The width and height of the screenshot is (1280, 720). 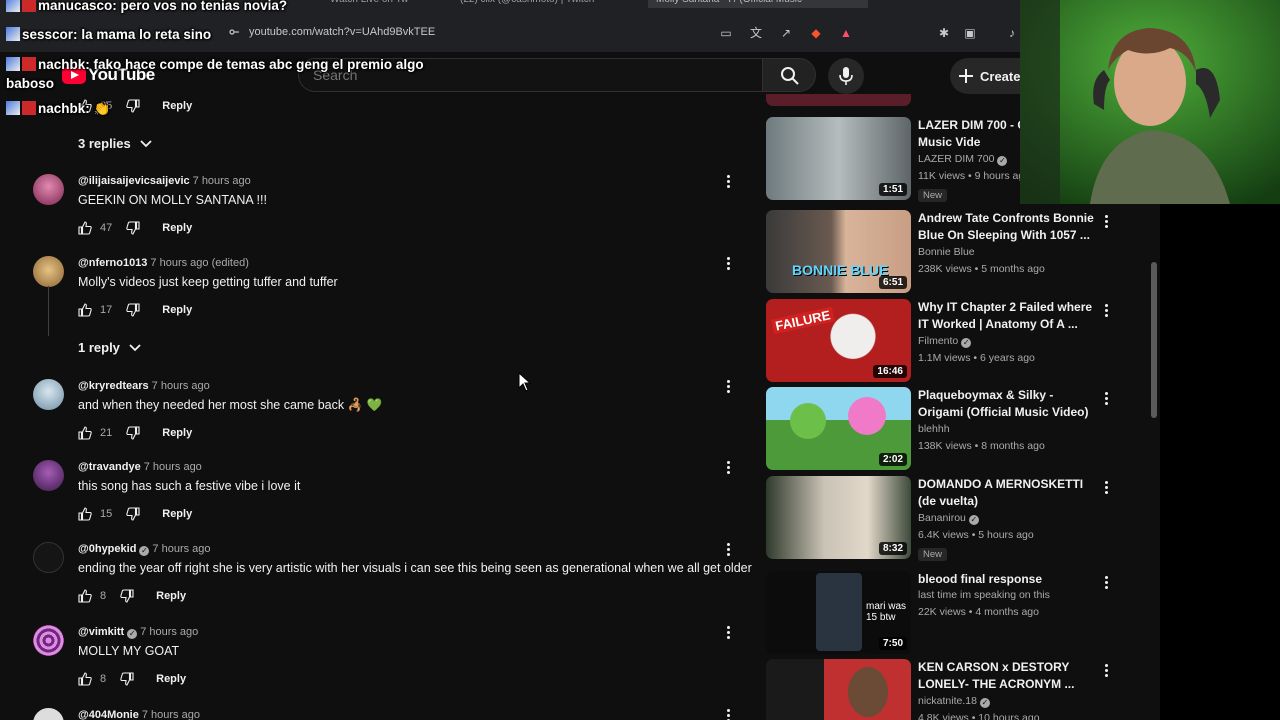 I want to click on video-thumbnail: BONNIE BLUE 6:51, so click(x=838, y=251).